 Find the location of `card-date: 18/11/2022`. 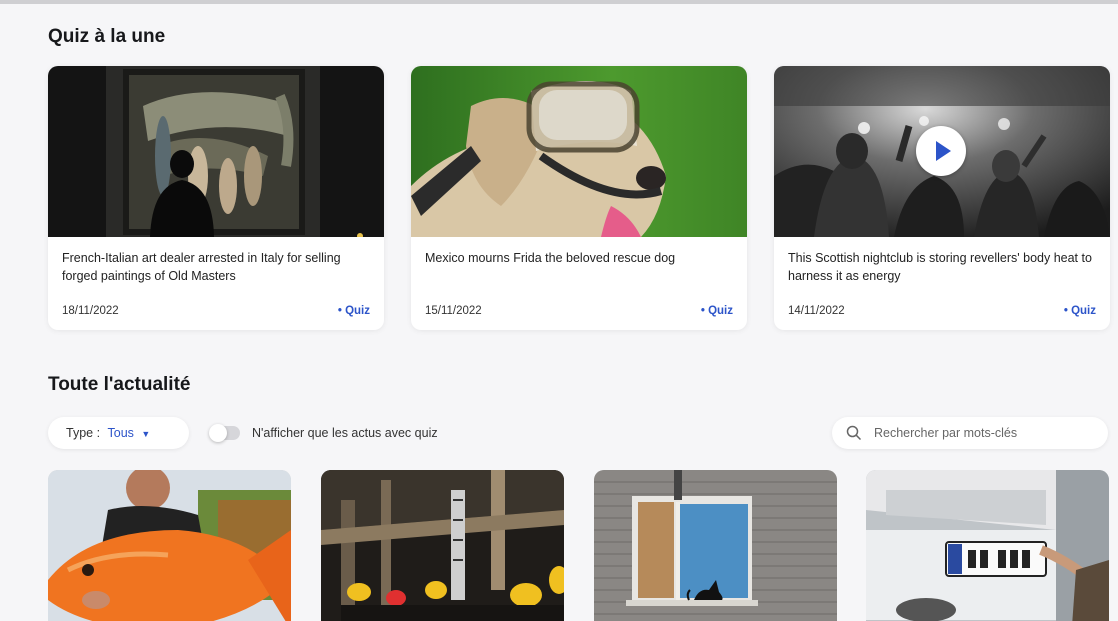

card-date: 18/11/2022 is located at coordinates (90, 311).